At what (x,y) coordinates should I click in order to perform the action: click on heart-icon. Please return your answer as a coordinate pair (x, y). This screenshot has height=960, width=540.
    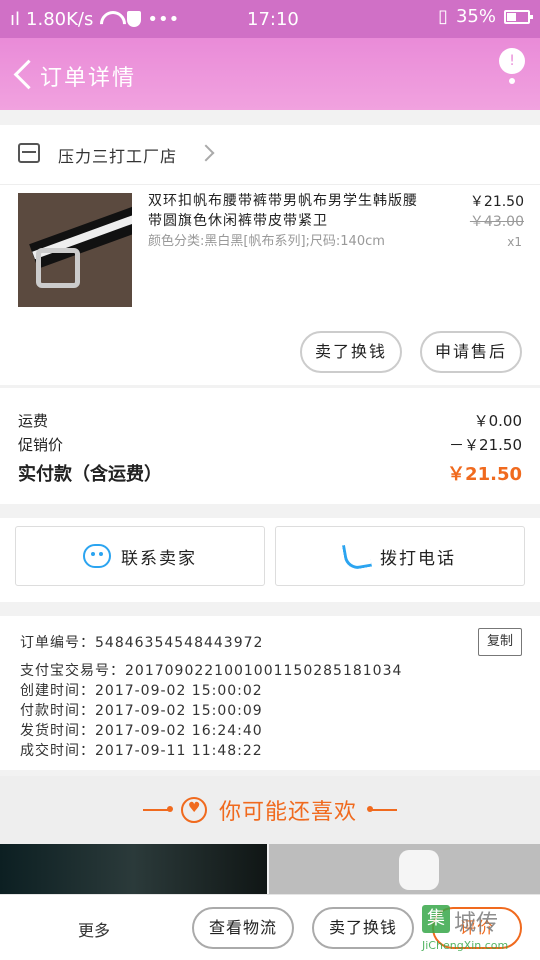
    Looking at the image, I should click on (193, 810).